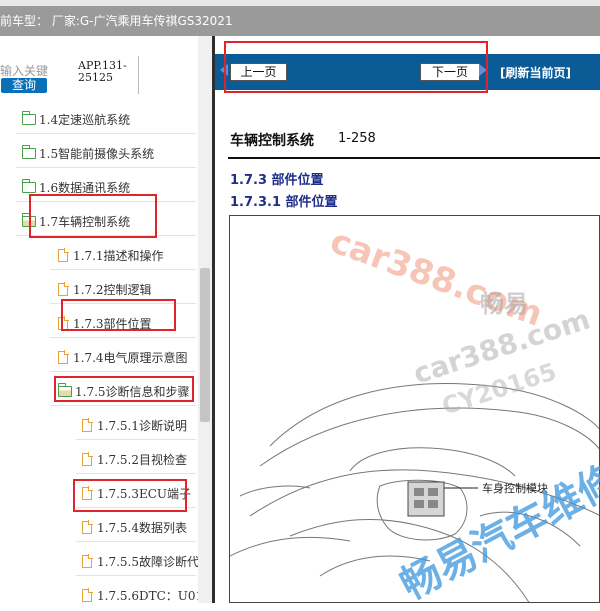  I want to click on tree-item-1-7-4: 1.7.4电气原理示意图, so click(123, 357).